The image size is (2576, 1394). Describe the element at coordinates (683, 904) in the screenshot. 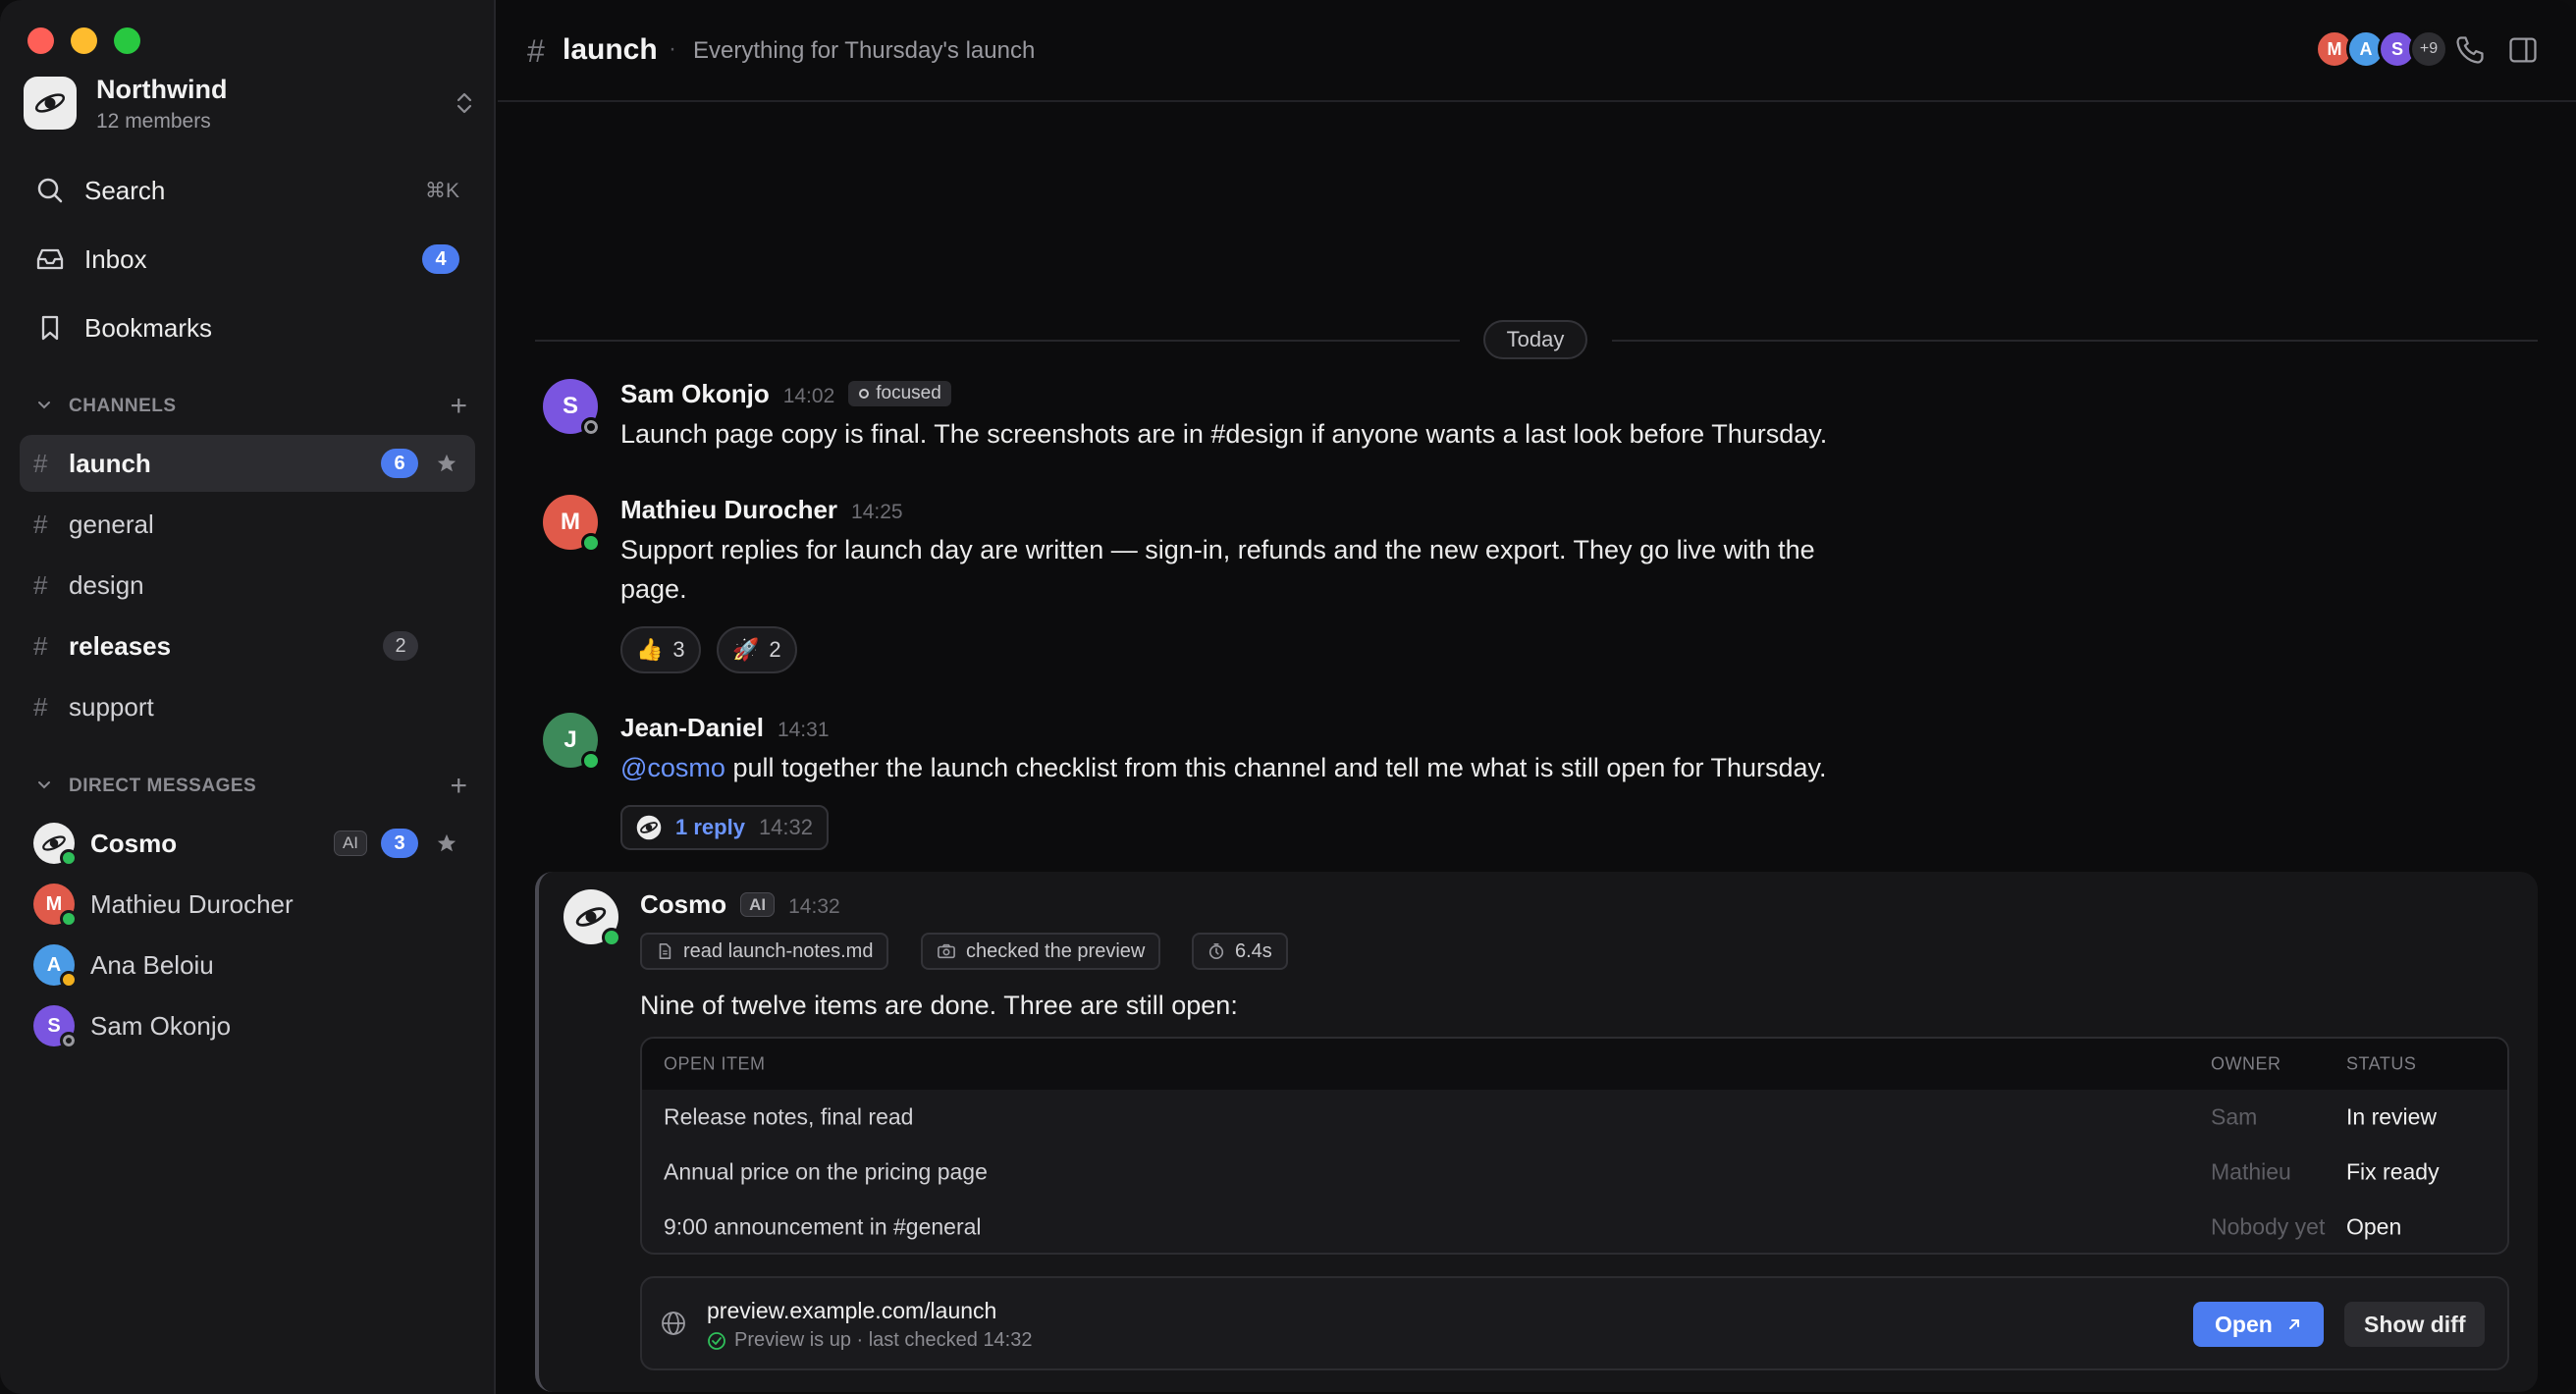

I see `author-name: Cosmo` at that location.